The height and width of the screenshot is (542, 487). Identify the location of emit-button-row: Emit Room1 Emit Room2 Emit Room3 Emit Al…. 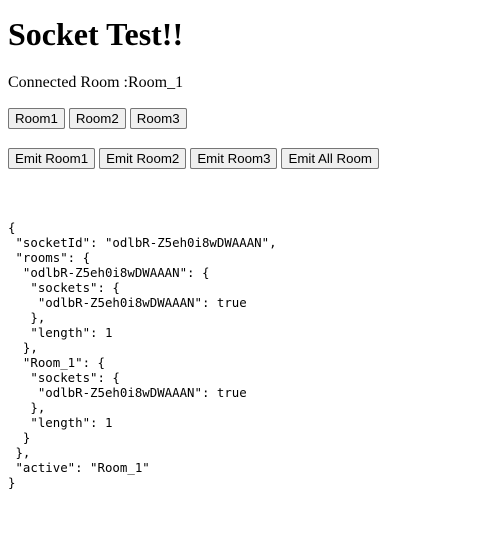
(243, 158).